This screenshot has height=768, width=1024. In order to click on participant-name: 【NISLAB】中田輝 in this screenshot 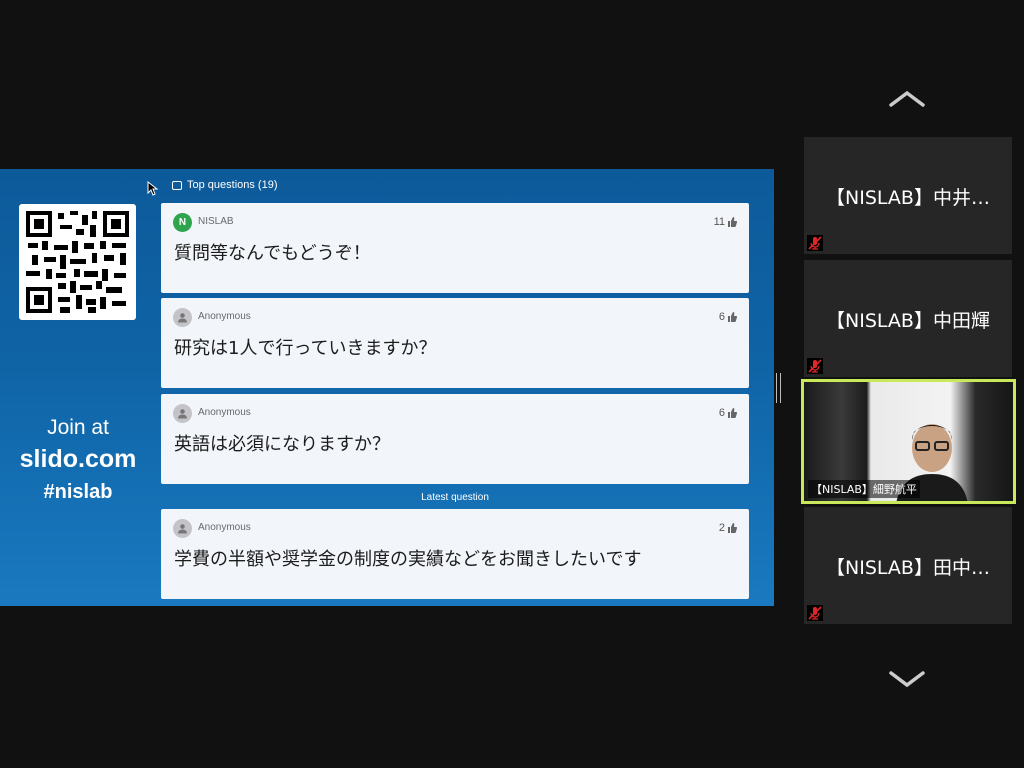, I will do `click(908, 321)`.